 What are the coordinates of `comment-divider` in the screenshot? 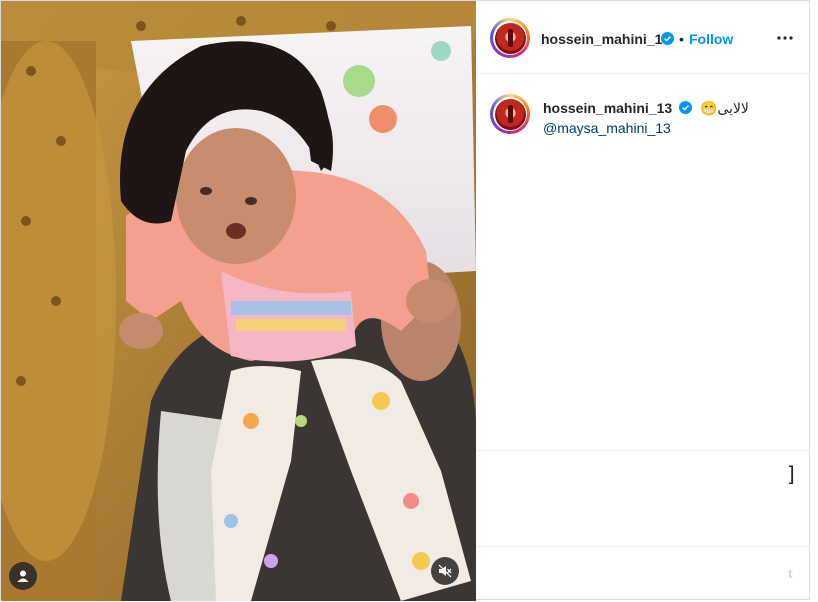 It's located at (643, 546).